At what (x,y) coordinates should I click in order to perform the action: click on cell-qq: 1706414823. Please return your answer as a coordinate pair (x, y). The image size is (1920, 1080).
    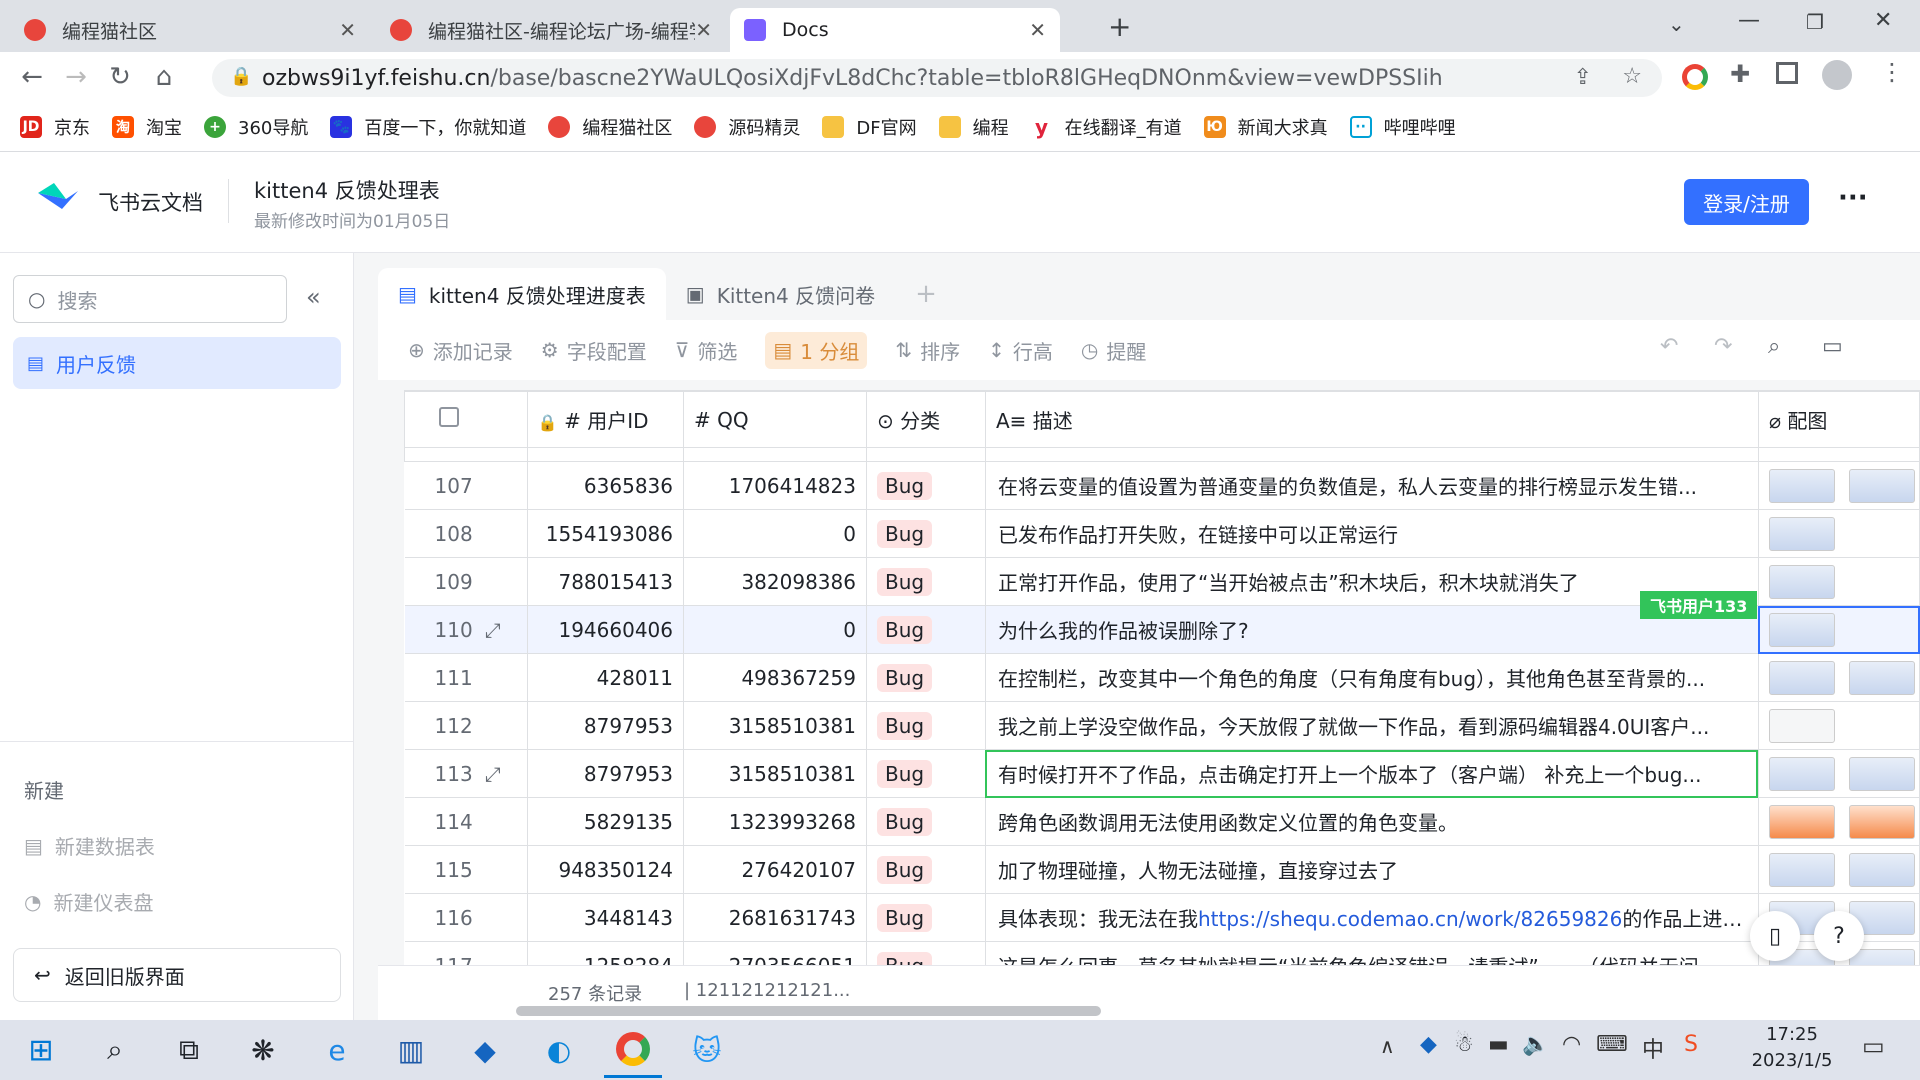
    Looking at the image, I should click on (775, 485).